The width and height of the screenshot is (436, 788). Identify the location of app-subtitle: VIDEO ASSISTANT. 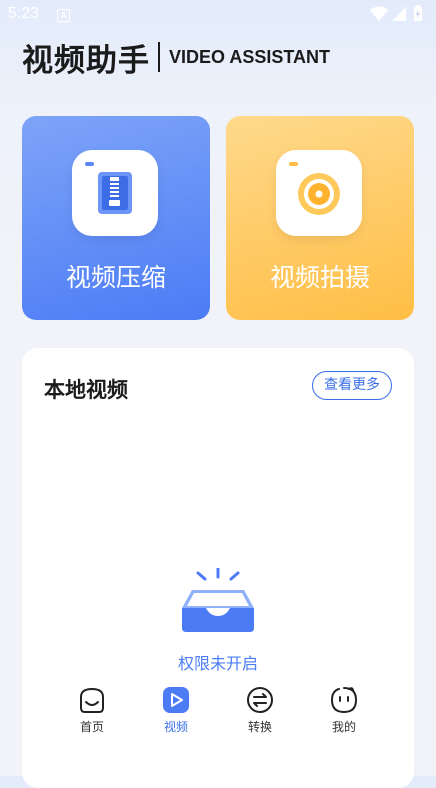
(250, 56).